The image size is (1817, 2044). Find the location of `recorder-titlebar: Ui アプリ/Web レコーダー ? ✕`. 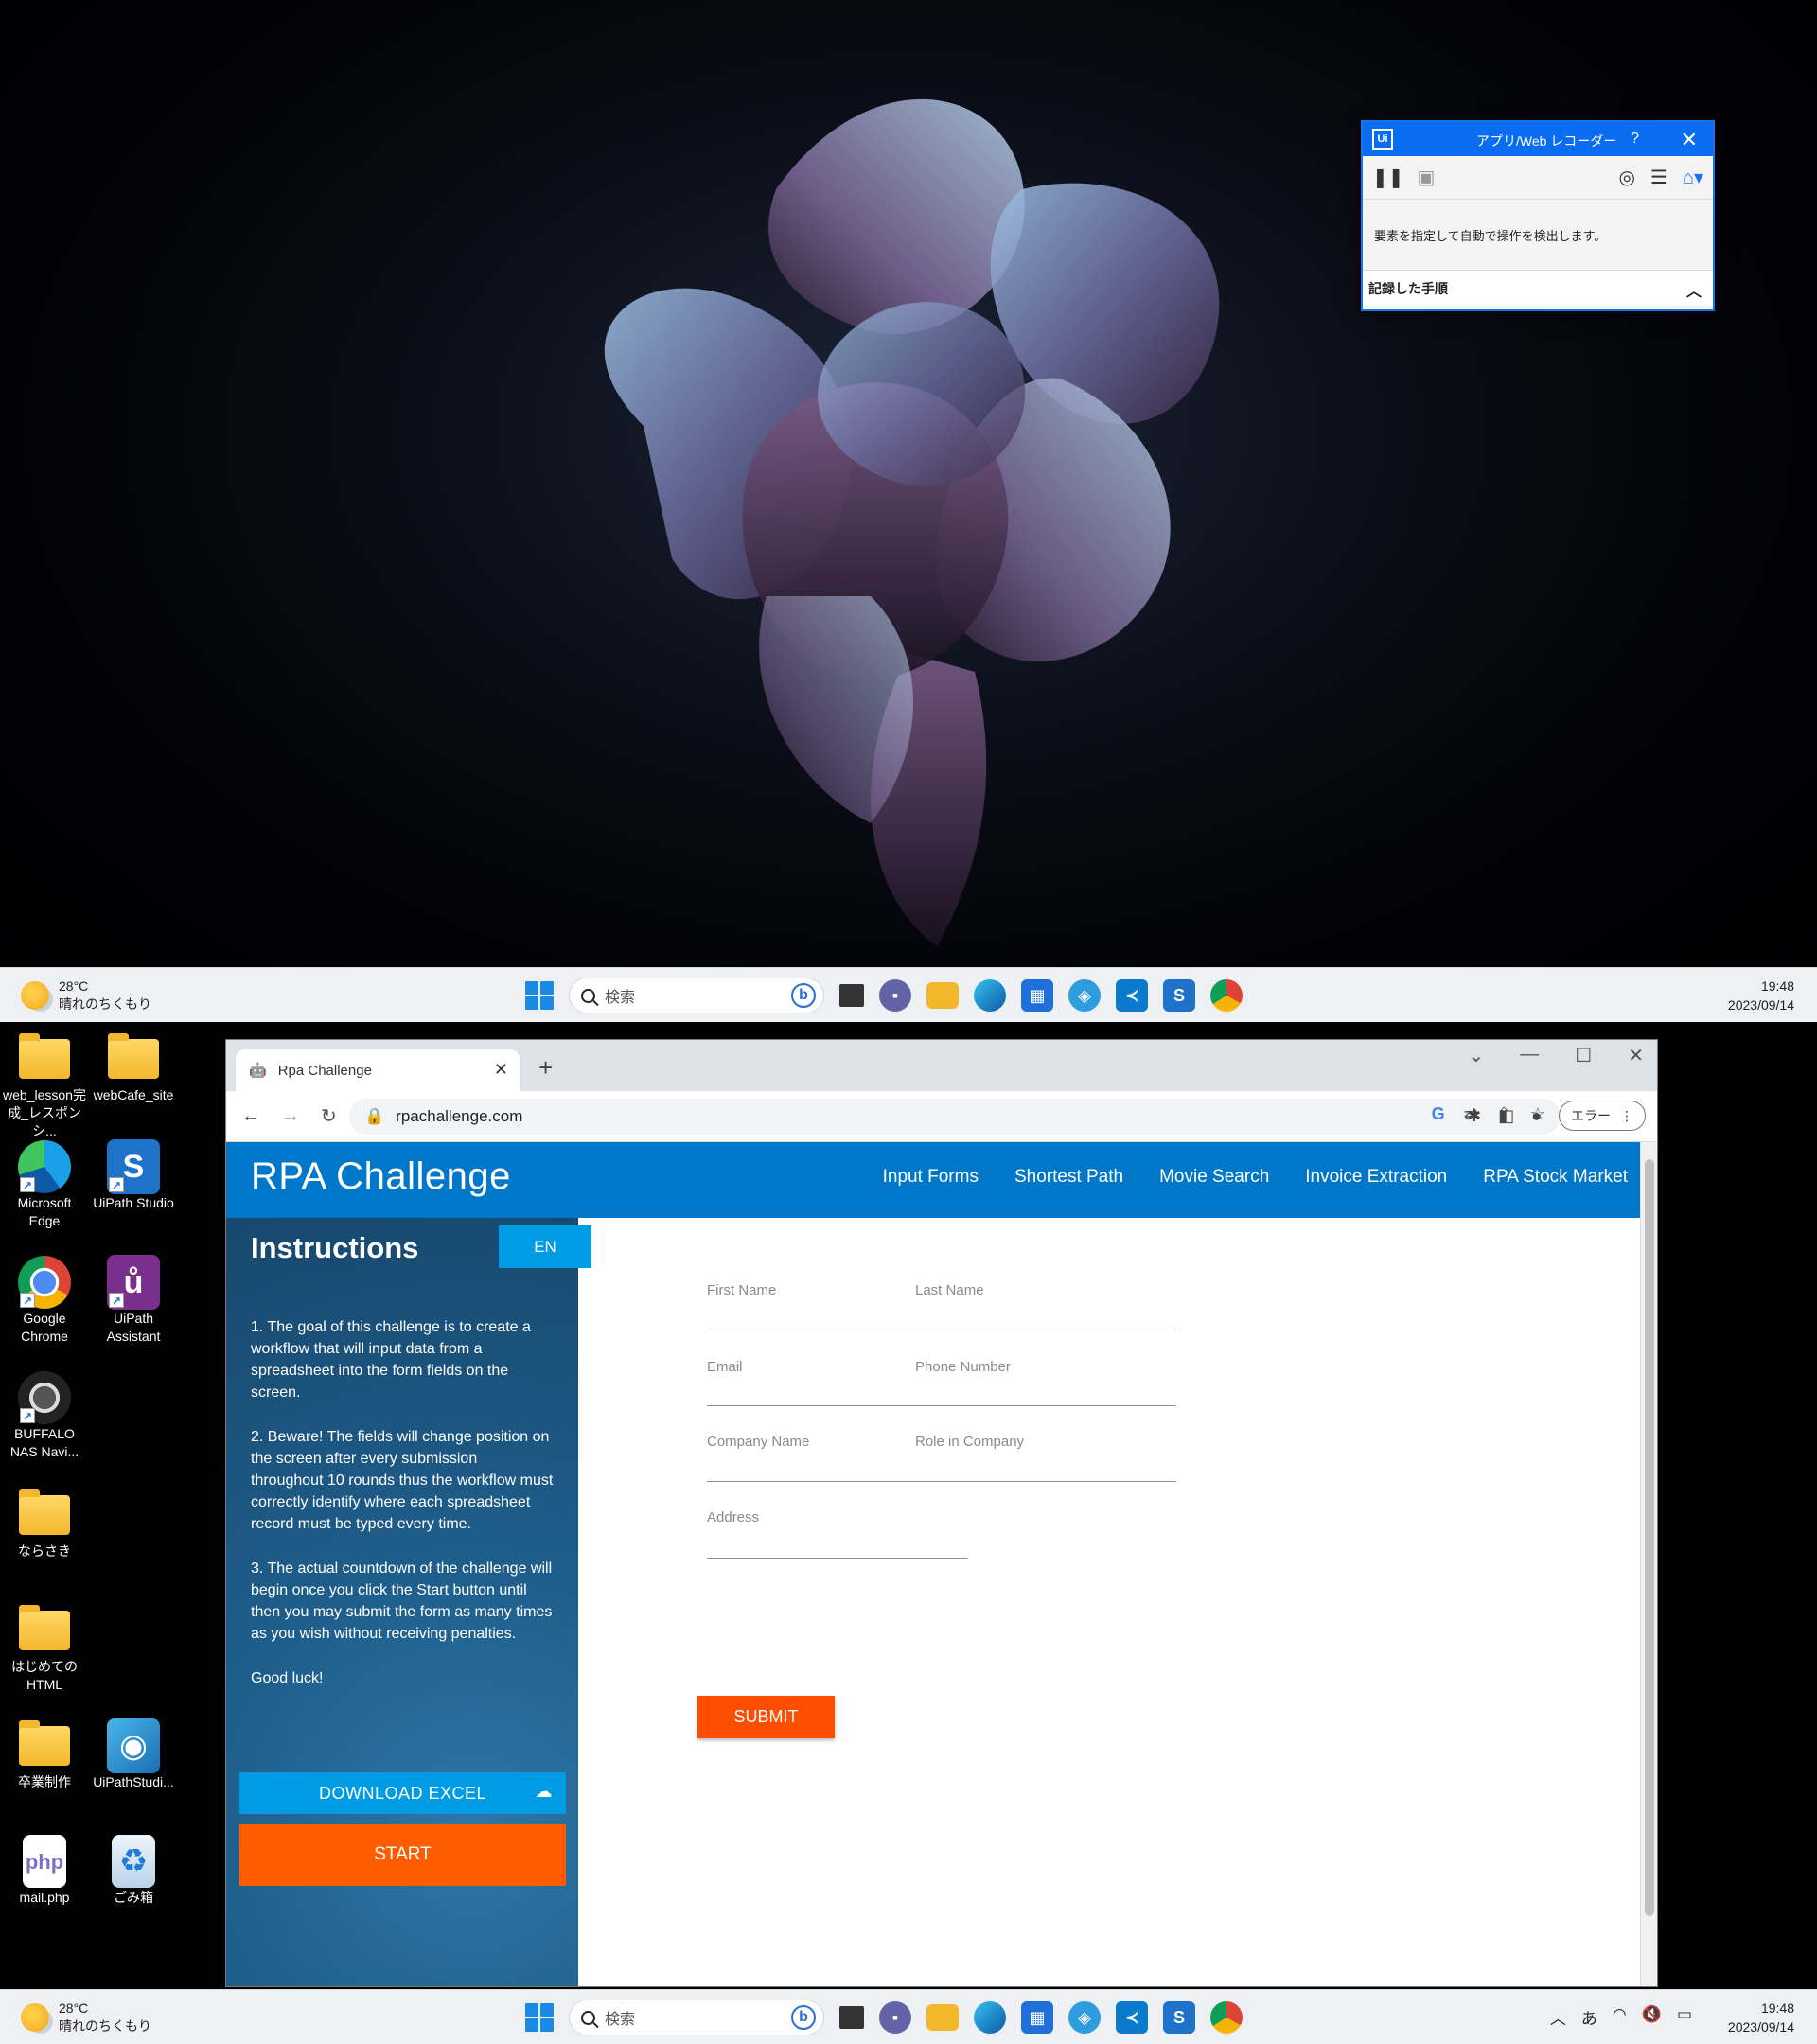

recorder-titlebar: Ui アプリ/Web レコーダー ? ✕ is located at coordinates (1538, 139).